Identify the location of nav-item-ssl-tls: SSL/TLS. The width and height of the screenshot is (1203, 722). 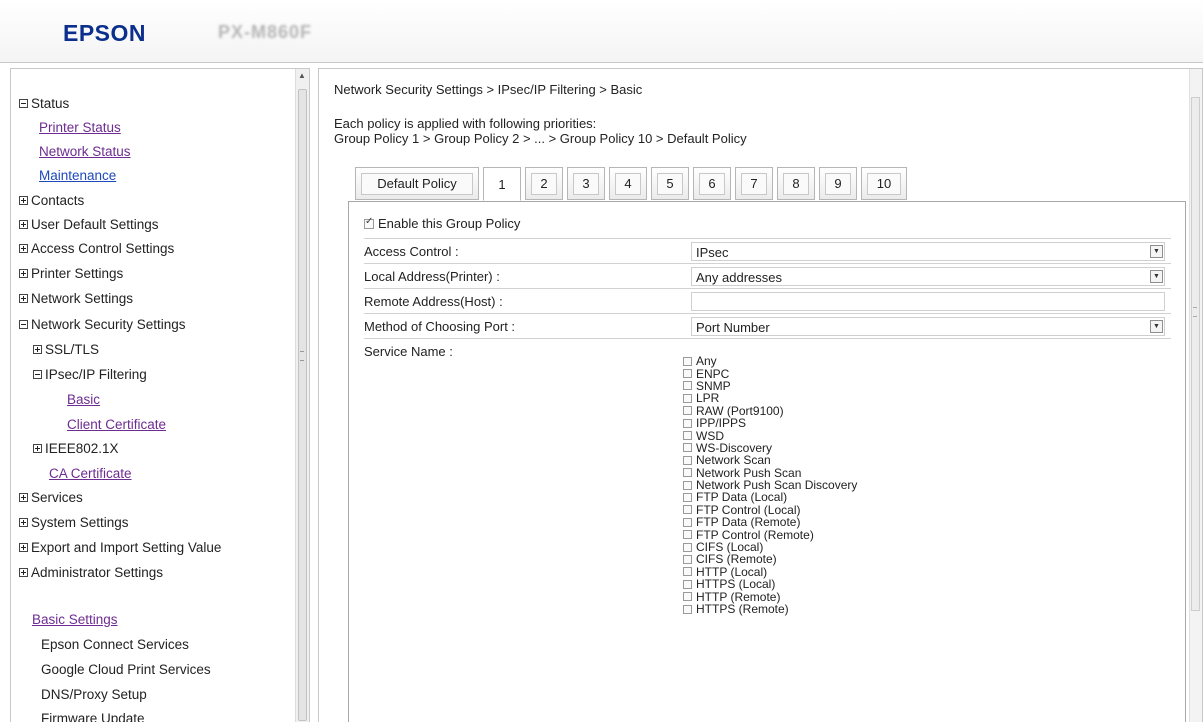
(66, 349).